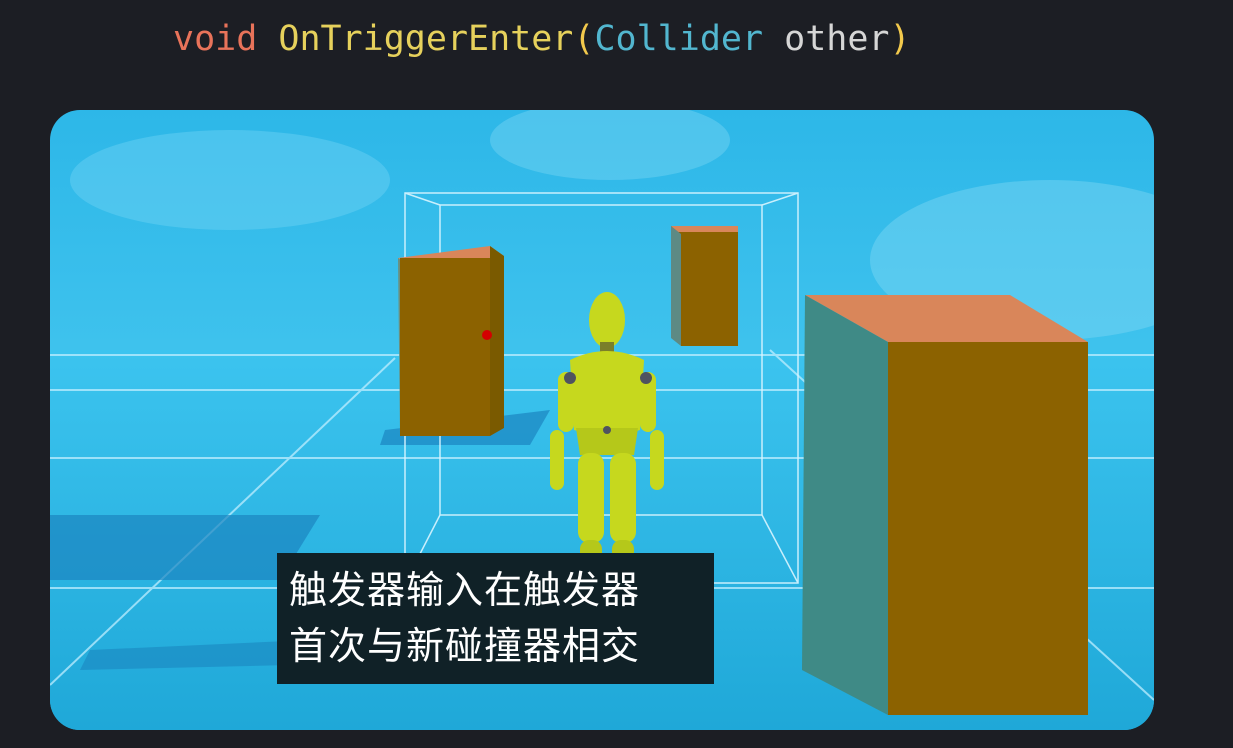 This screenshot has width=1233, height=748. I want to click on contact-point-marker-icon, so click(487, 335).